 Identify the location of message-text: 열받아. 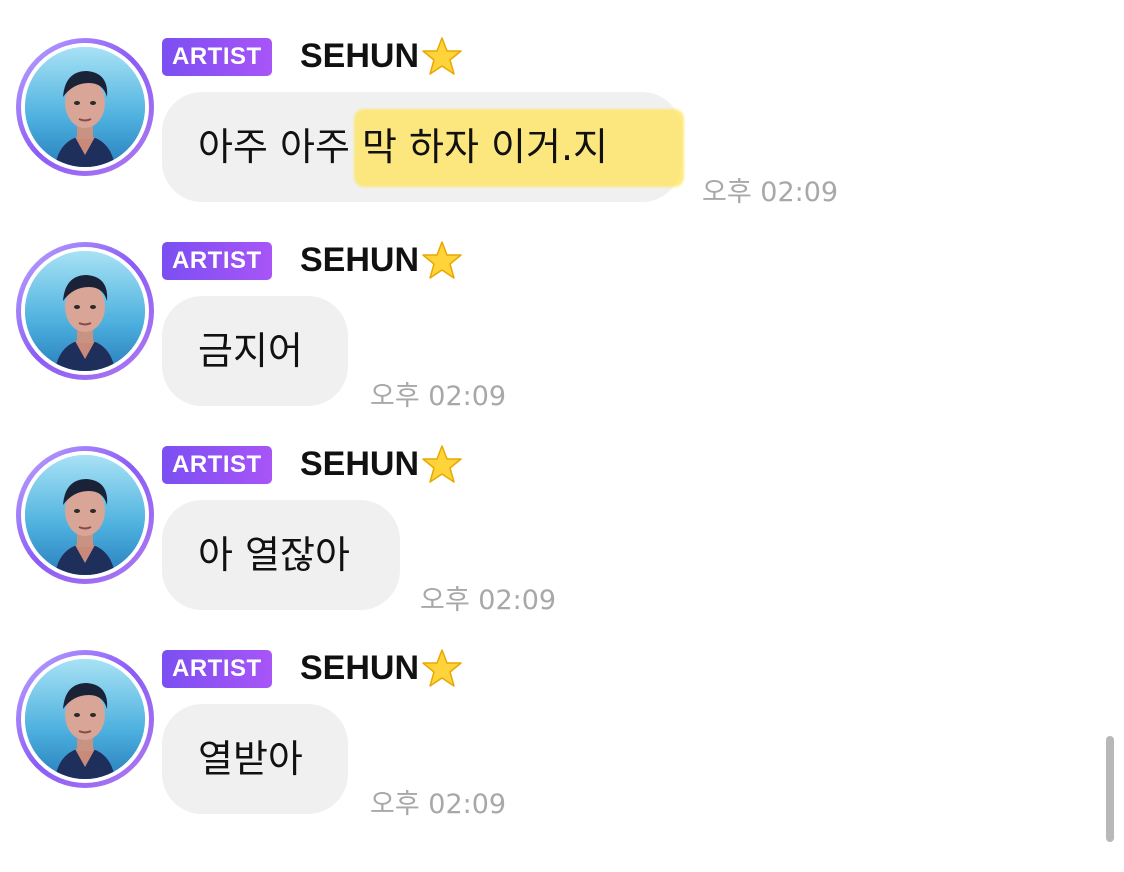
(250, 759).